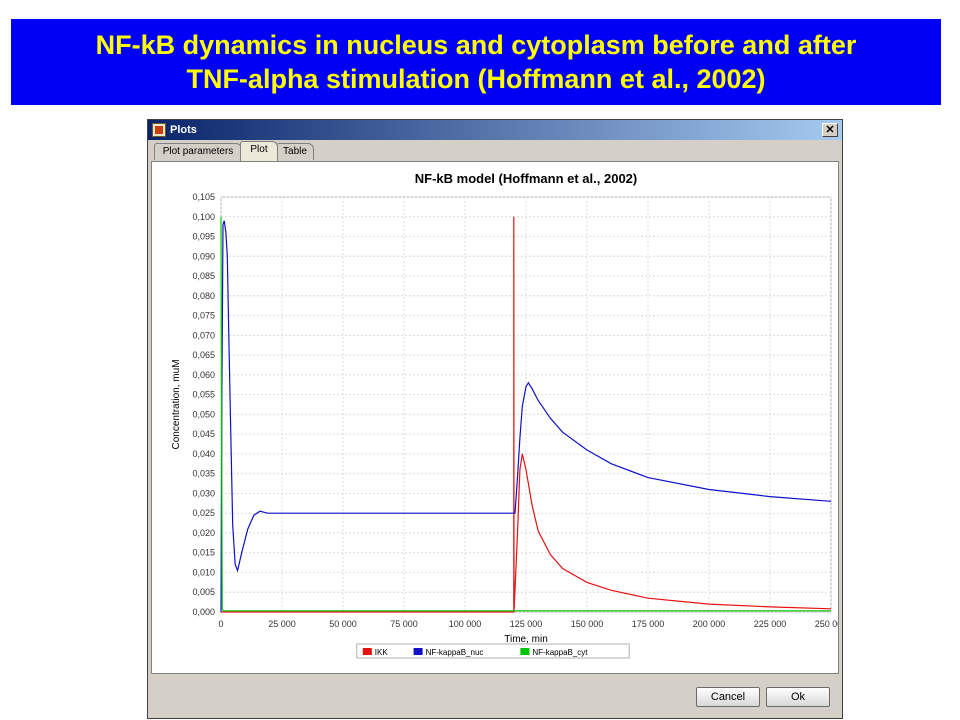 This screenshot has height=720, width=960. Describe the element at coordinates (798, 697) in the screenshot. I see `ok-button: Ok` at that location.